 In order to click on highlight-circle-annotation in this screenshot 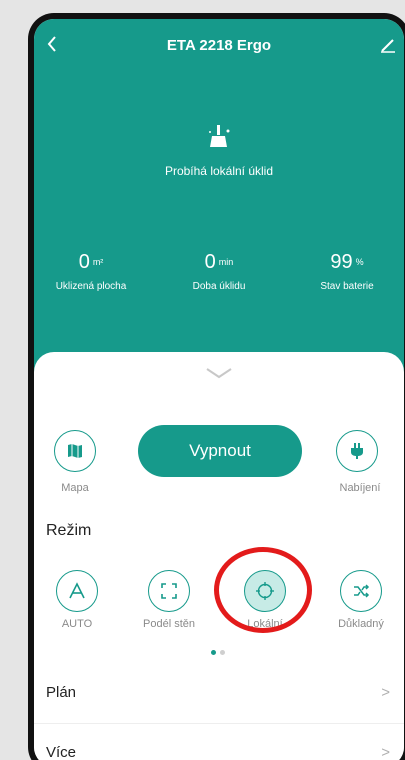, I will do `click(263, 590)`.